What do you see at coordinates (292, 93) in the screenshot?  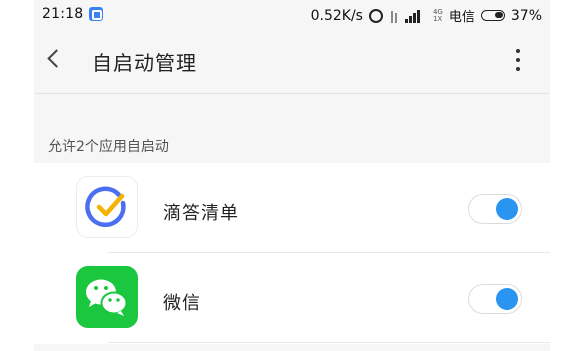 I see `header-divider` at bounding box center [292, 93].